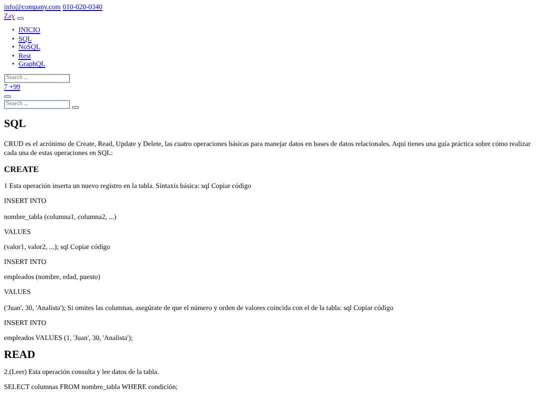  I want to click on section-heading: READ, so click(20, 355).